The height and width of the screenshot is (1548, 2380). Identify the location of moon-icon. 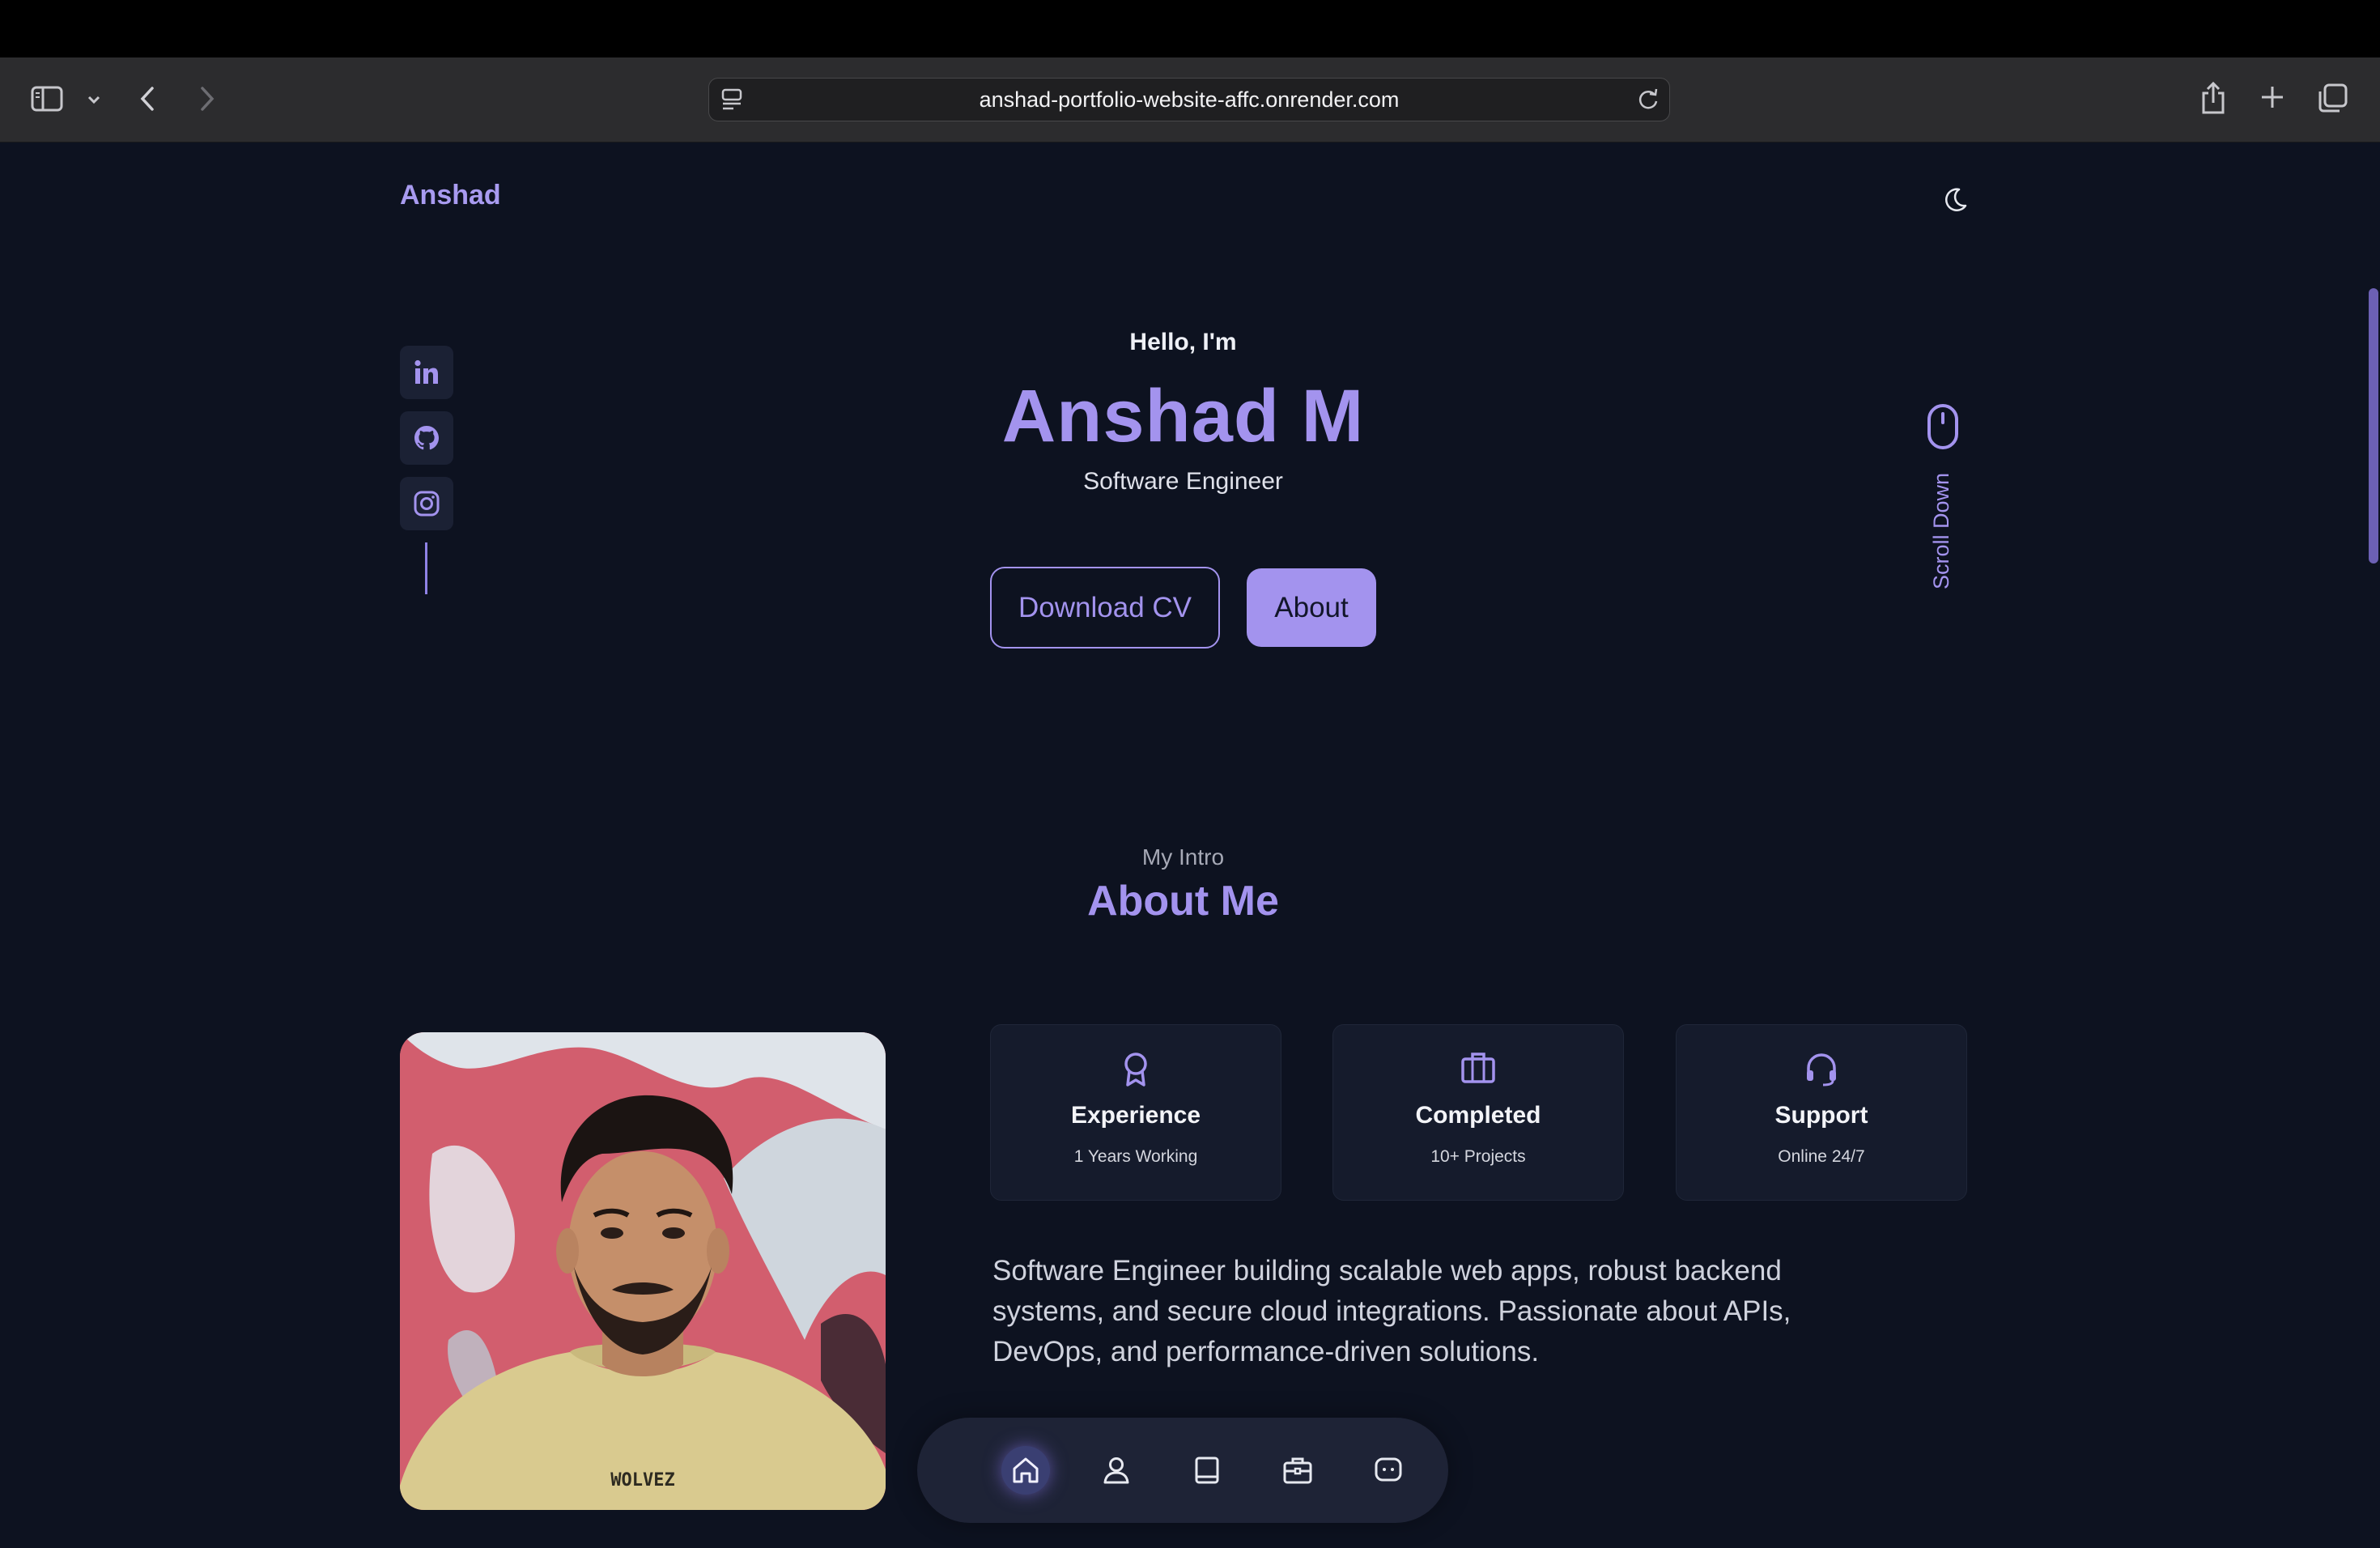
(1955, 202).